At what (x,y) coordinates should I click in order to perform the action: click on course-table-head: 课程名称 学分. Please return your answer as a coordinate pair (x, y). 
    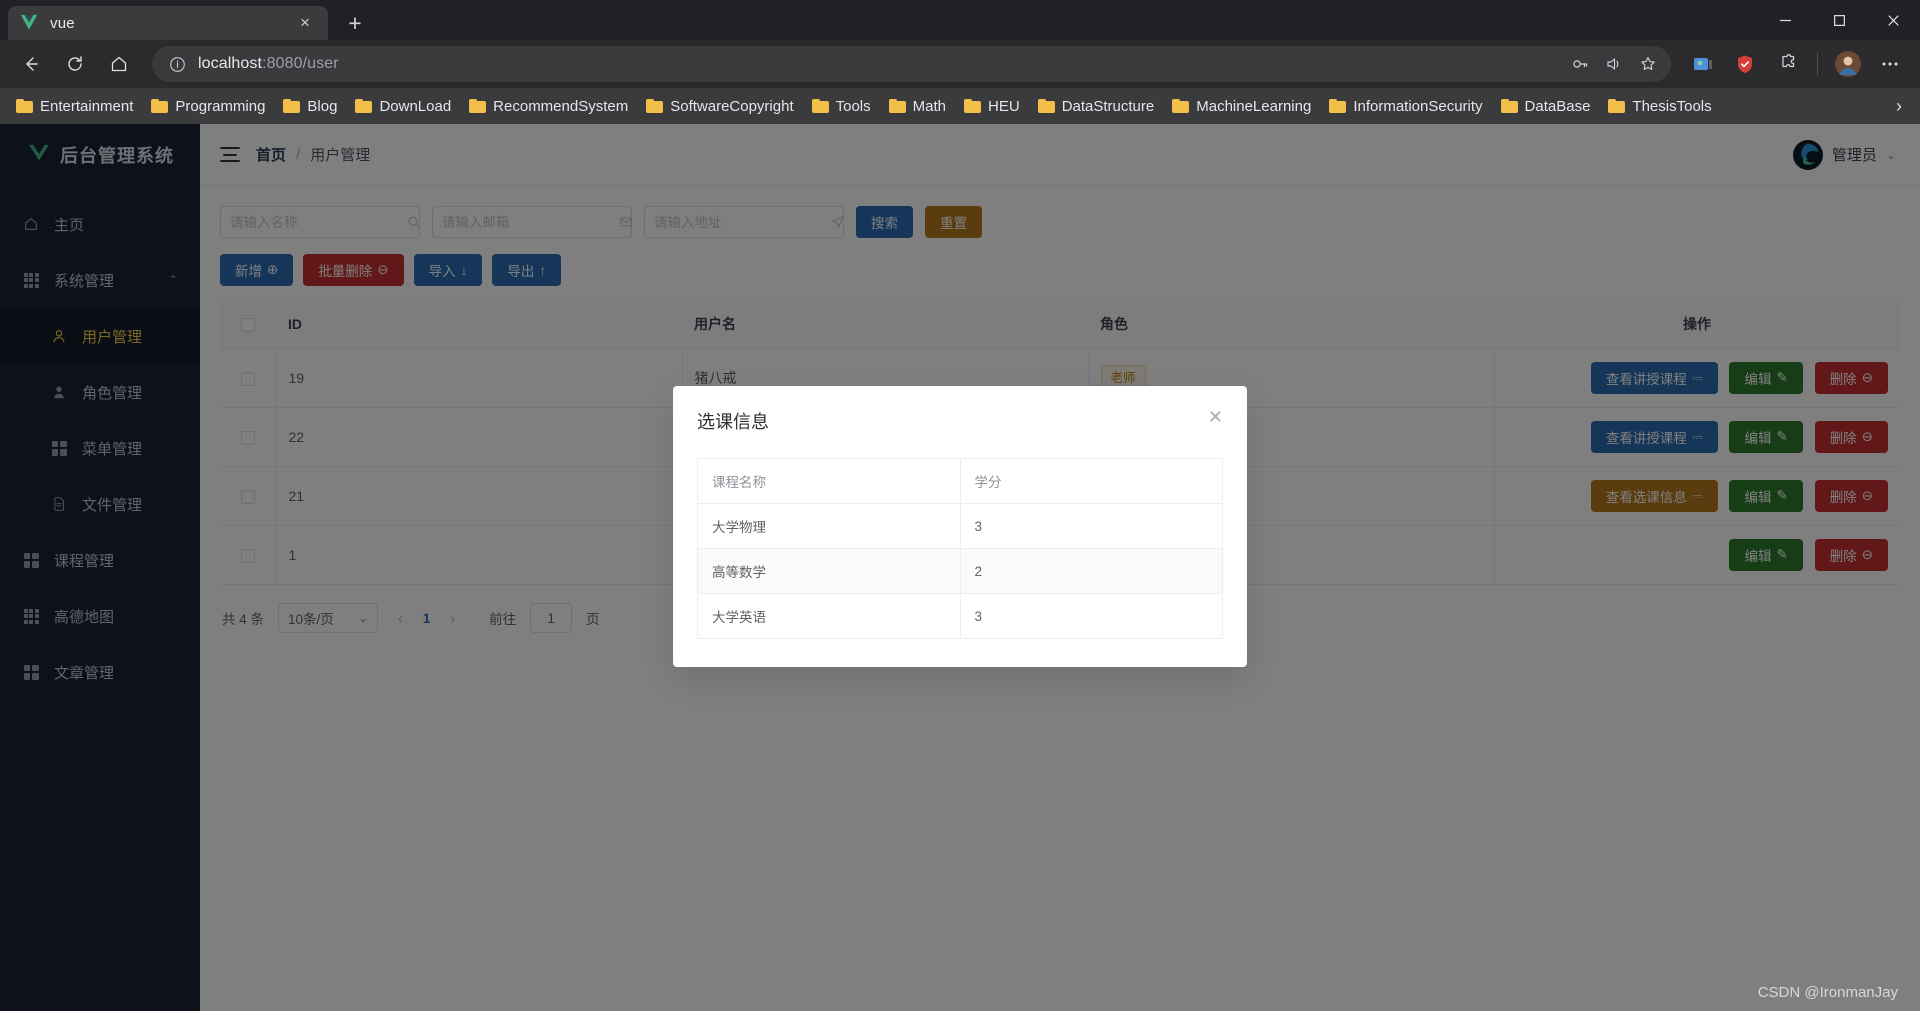
    Looking at the image, I should click on (960, 481).